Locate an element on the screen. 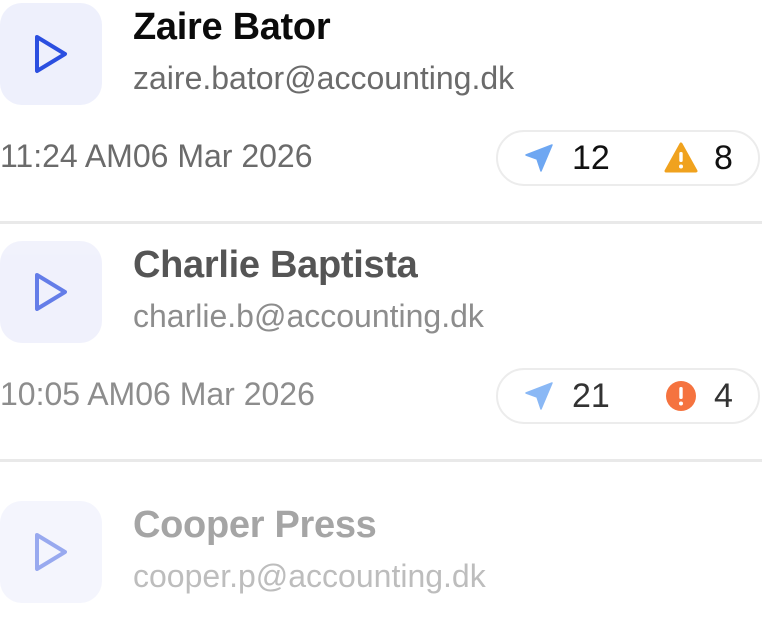 This screenshot has width=762, height=630. alert-stat: 8 is located at coordinates (698, 158).